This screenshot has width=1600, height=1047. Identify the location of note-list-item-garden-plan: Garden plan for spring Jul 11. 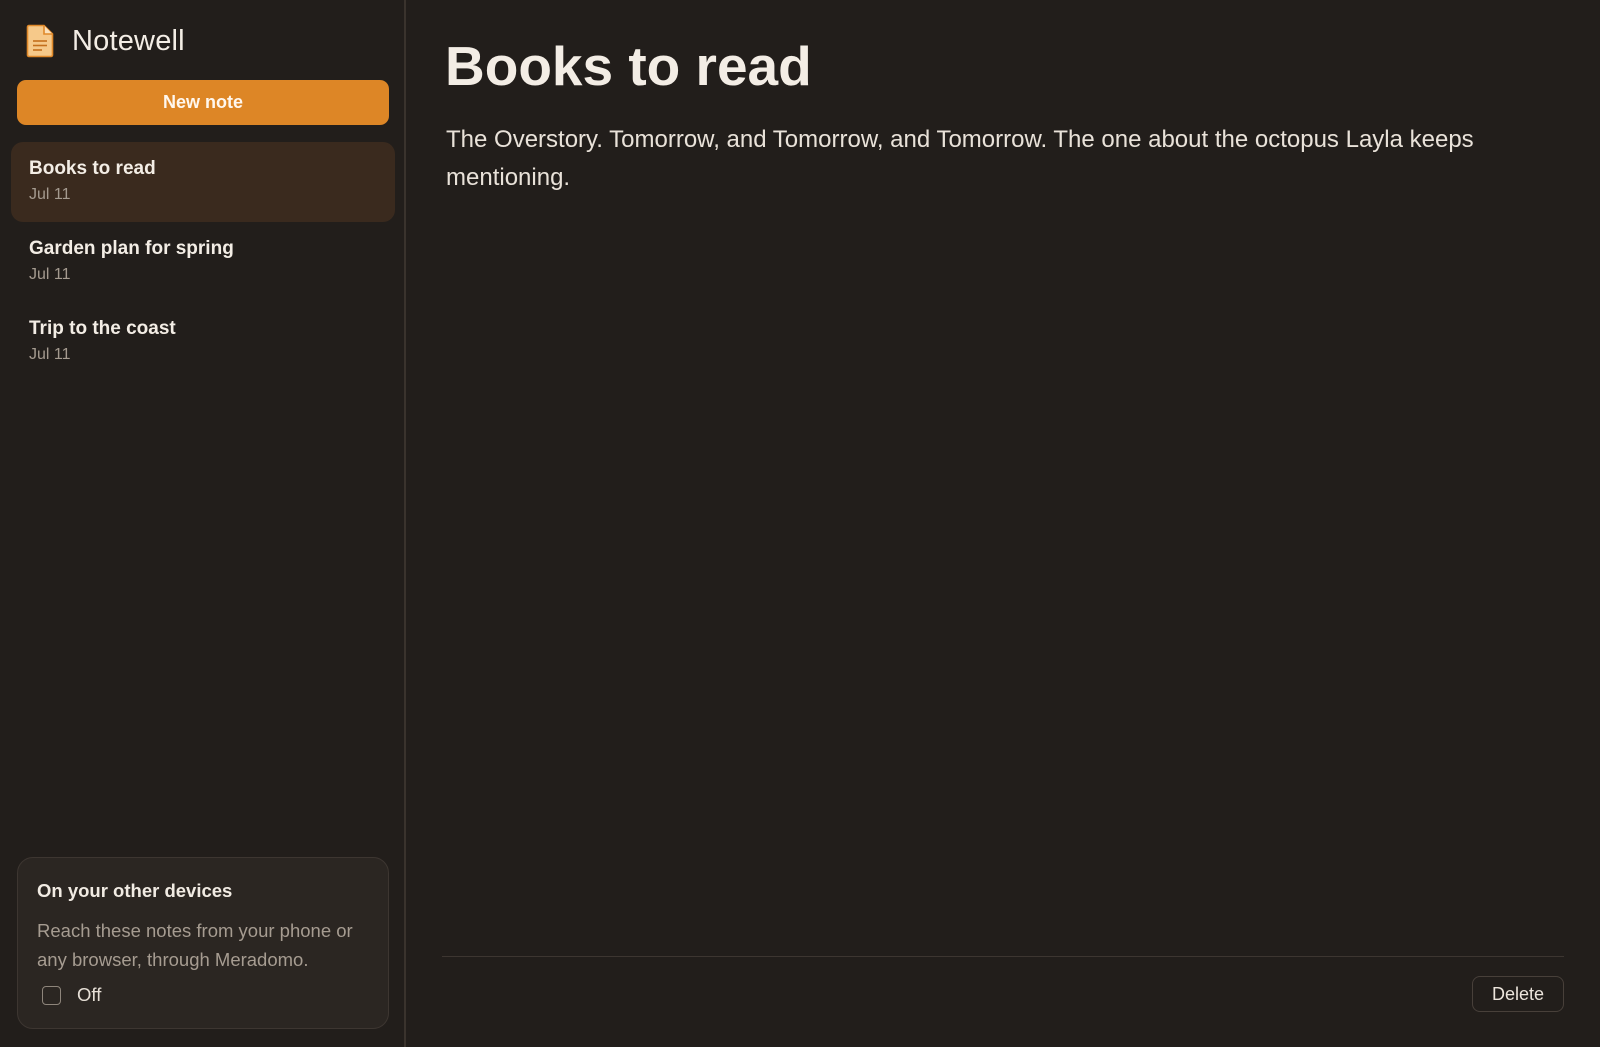
(203, 262).